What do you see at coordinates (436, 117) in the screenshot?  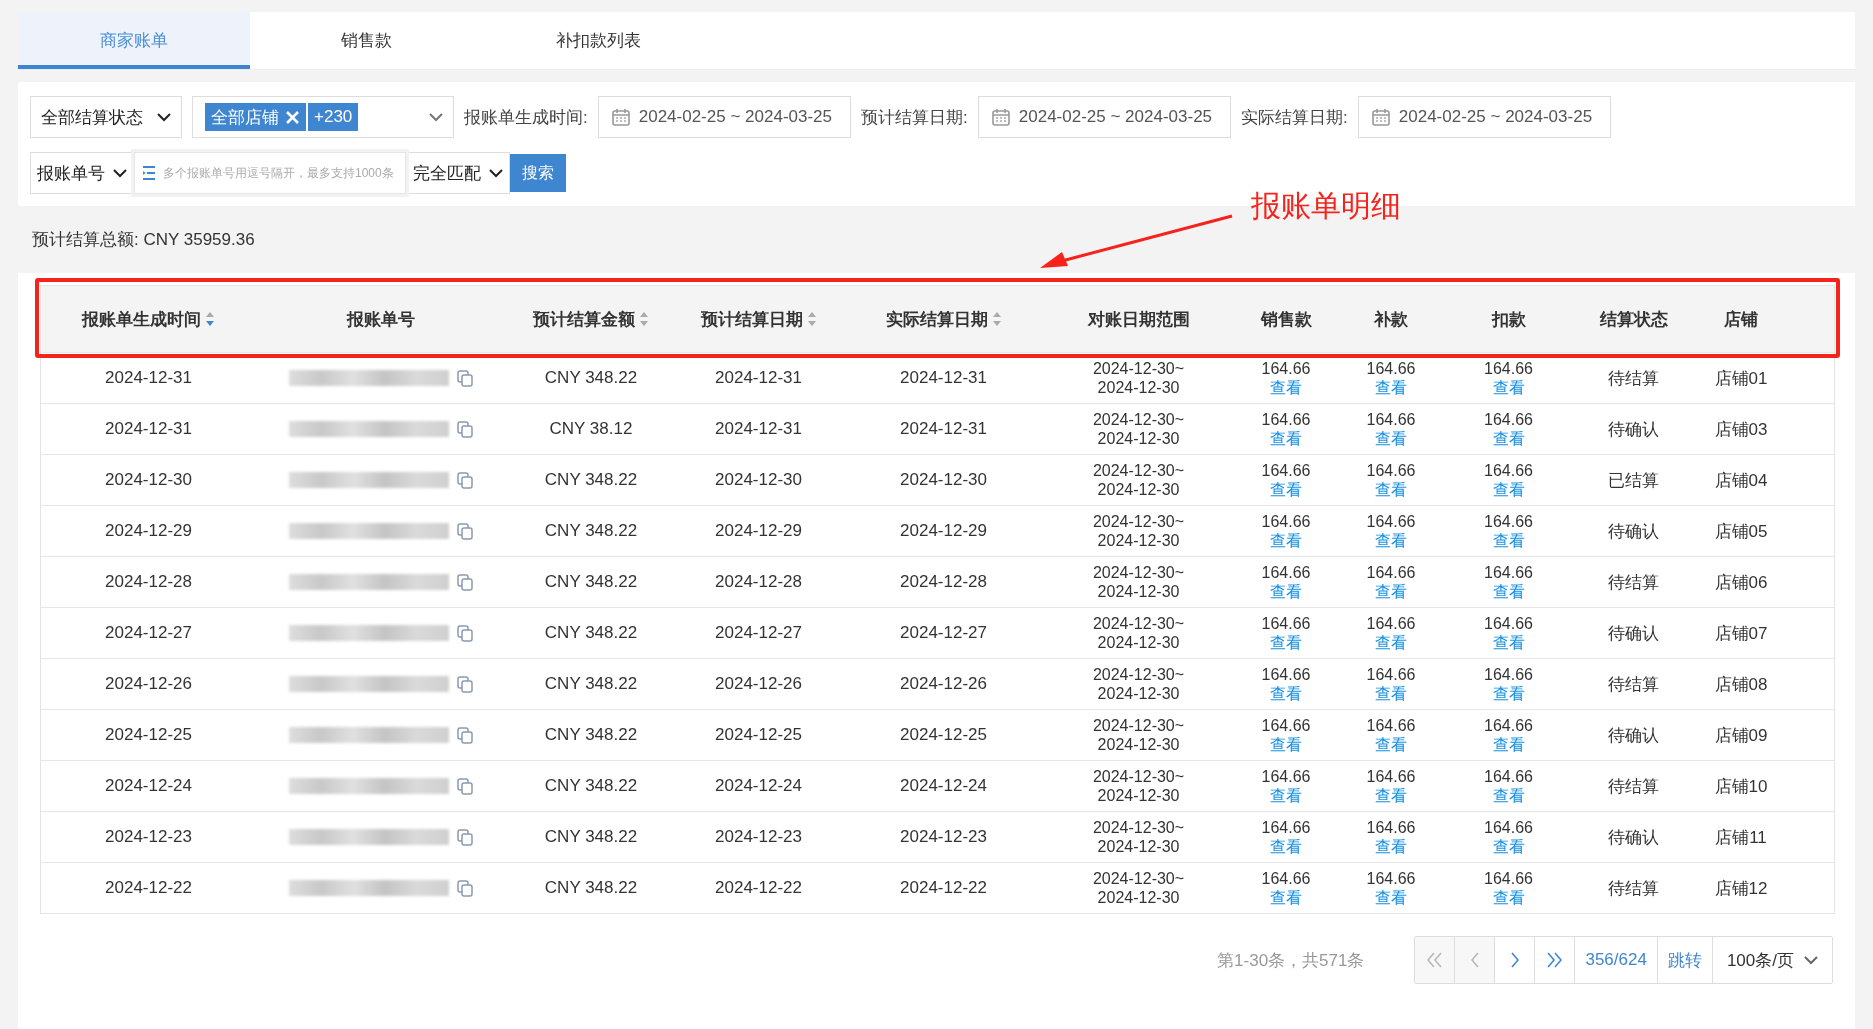 I see `chevron-down-icon` at bounding box center [436, 117].